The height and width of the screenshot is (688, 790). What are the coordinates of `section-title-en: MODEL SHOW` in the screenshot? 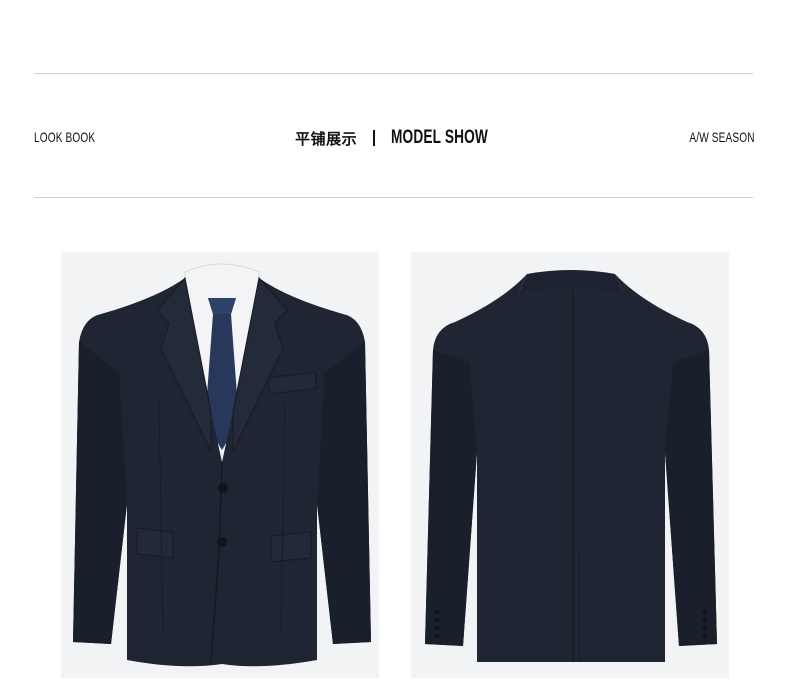 It's located at (440, 137).